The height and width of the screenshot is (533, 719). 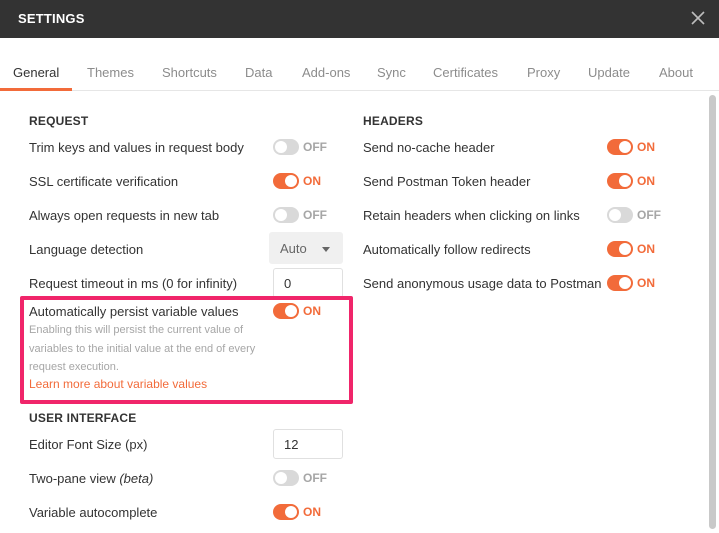 I want to click on no-cache-label: Send no-cache header, so click(x=429, y=147).